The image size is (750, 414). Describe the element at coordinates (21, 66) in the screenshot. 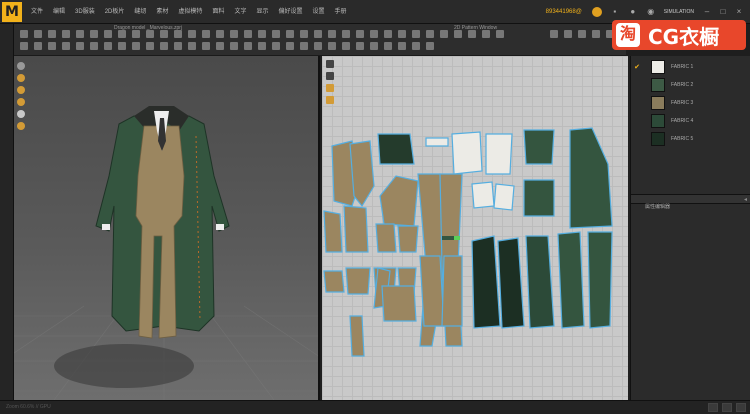

I see `avatar-tool-icon` at that location.